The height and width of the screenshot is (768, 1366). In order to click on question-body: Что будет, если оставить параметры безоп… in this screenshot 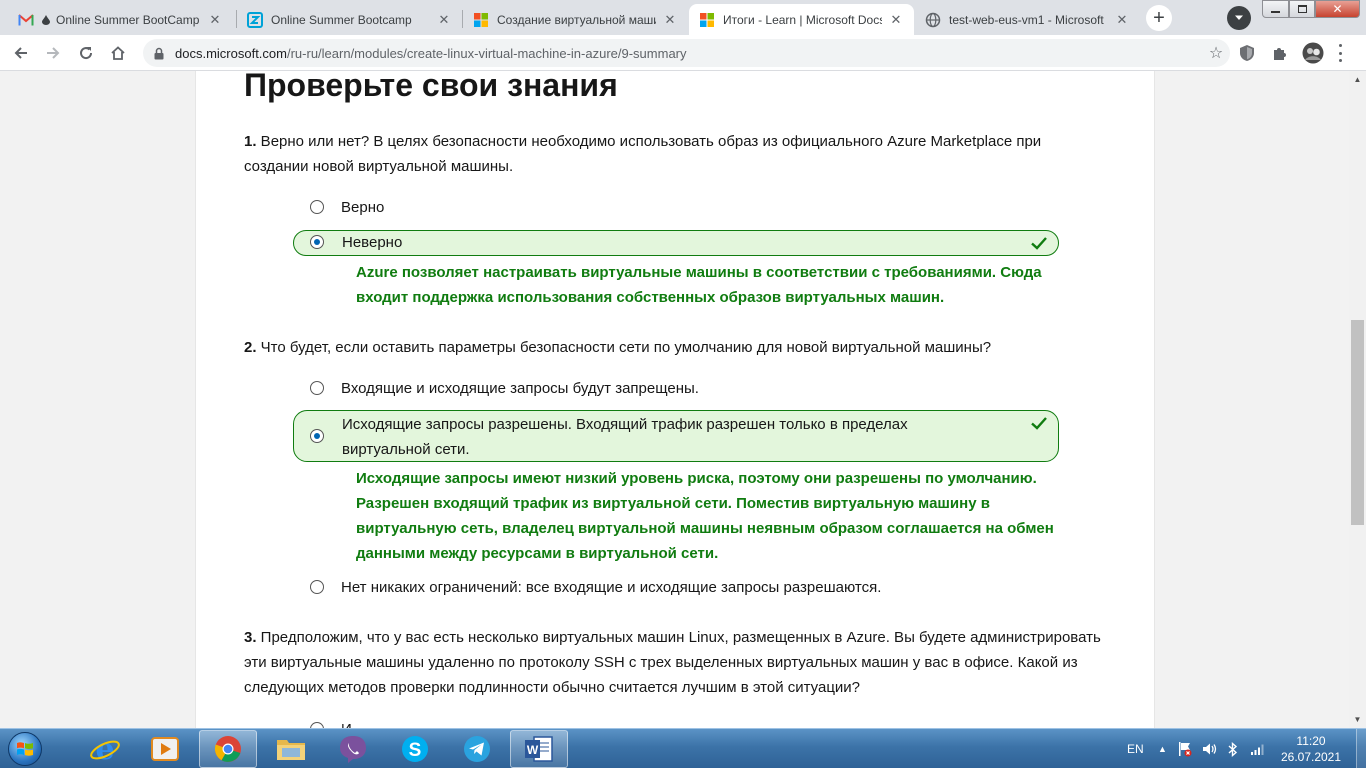, I will do `click(624, 347)`.